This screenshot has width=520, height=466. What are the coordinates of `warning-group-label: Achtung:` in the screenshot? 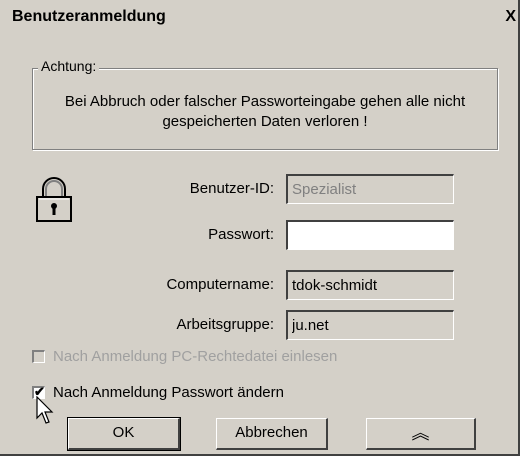 It's located at (69, 66).